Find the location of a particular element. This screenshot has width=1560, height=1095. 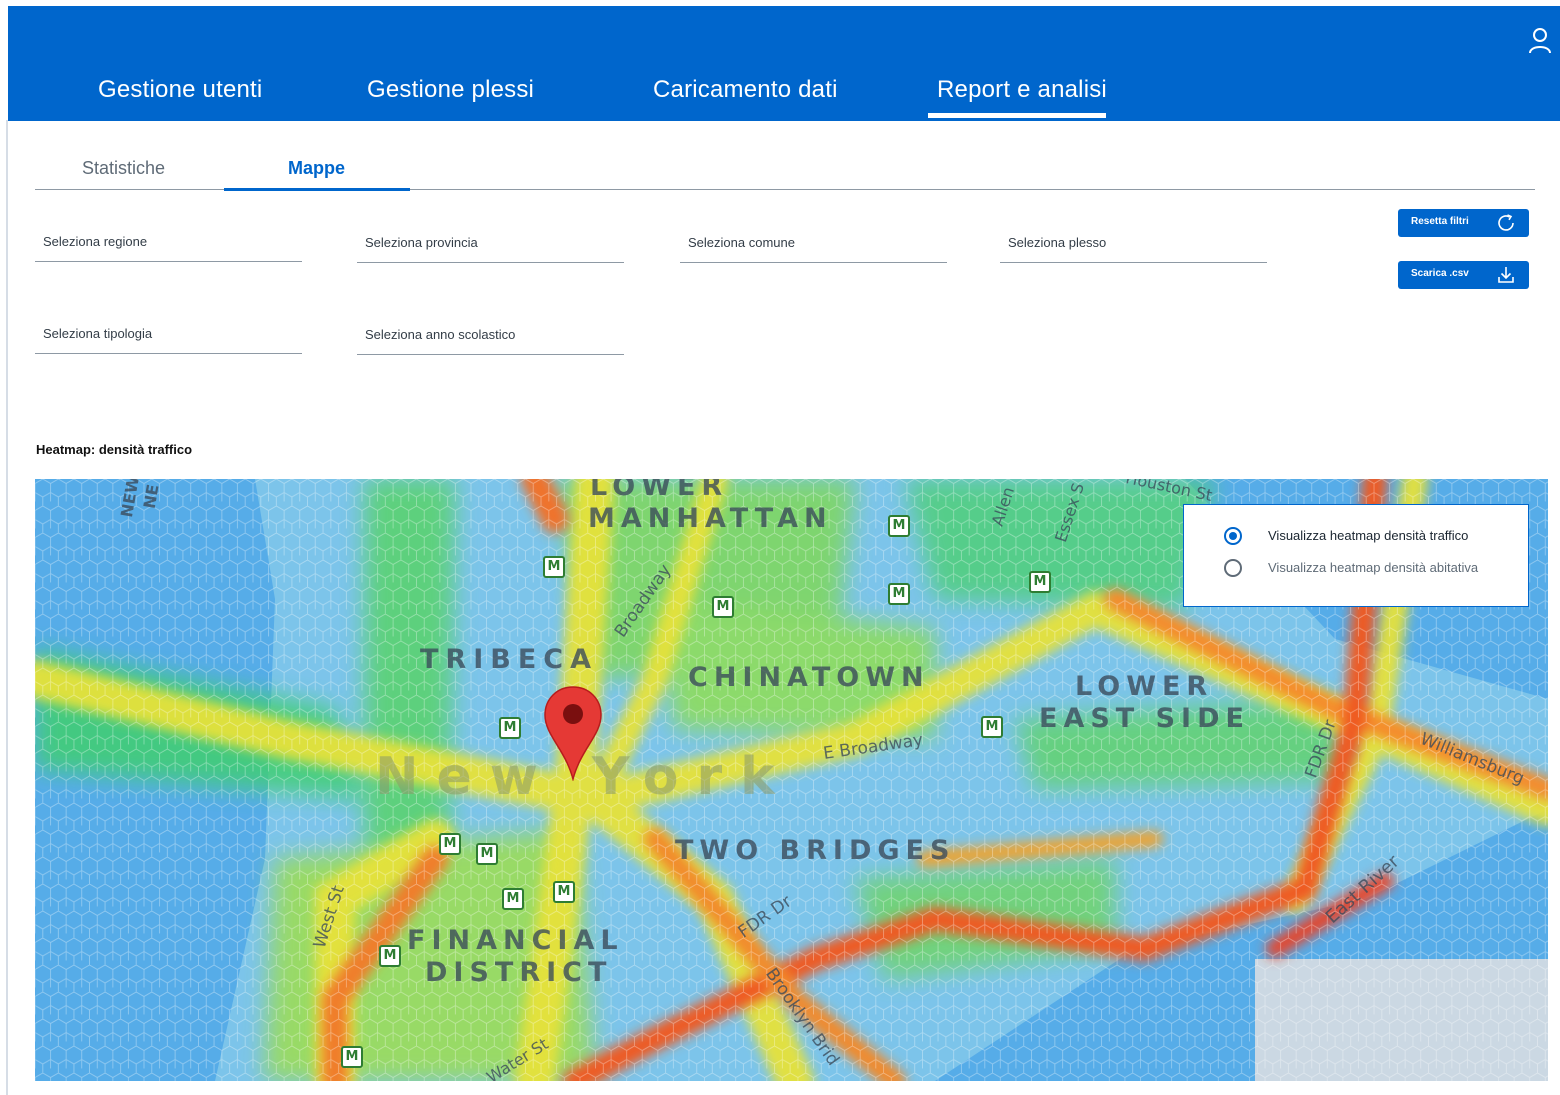

map-label-financial-district-2: DISTRICT is located at coordinates (519, 972).